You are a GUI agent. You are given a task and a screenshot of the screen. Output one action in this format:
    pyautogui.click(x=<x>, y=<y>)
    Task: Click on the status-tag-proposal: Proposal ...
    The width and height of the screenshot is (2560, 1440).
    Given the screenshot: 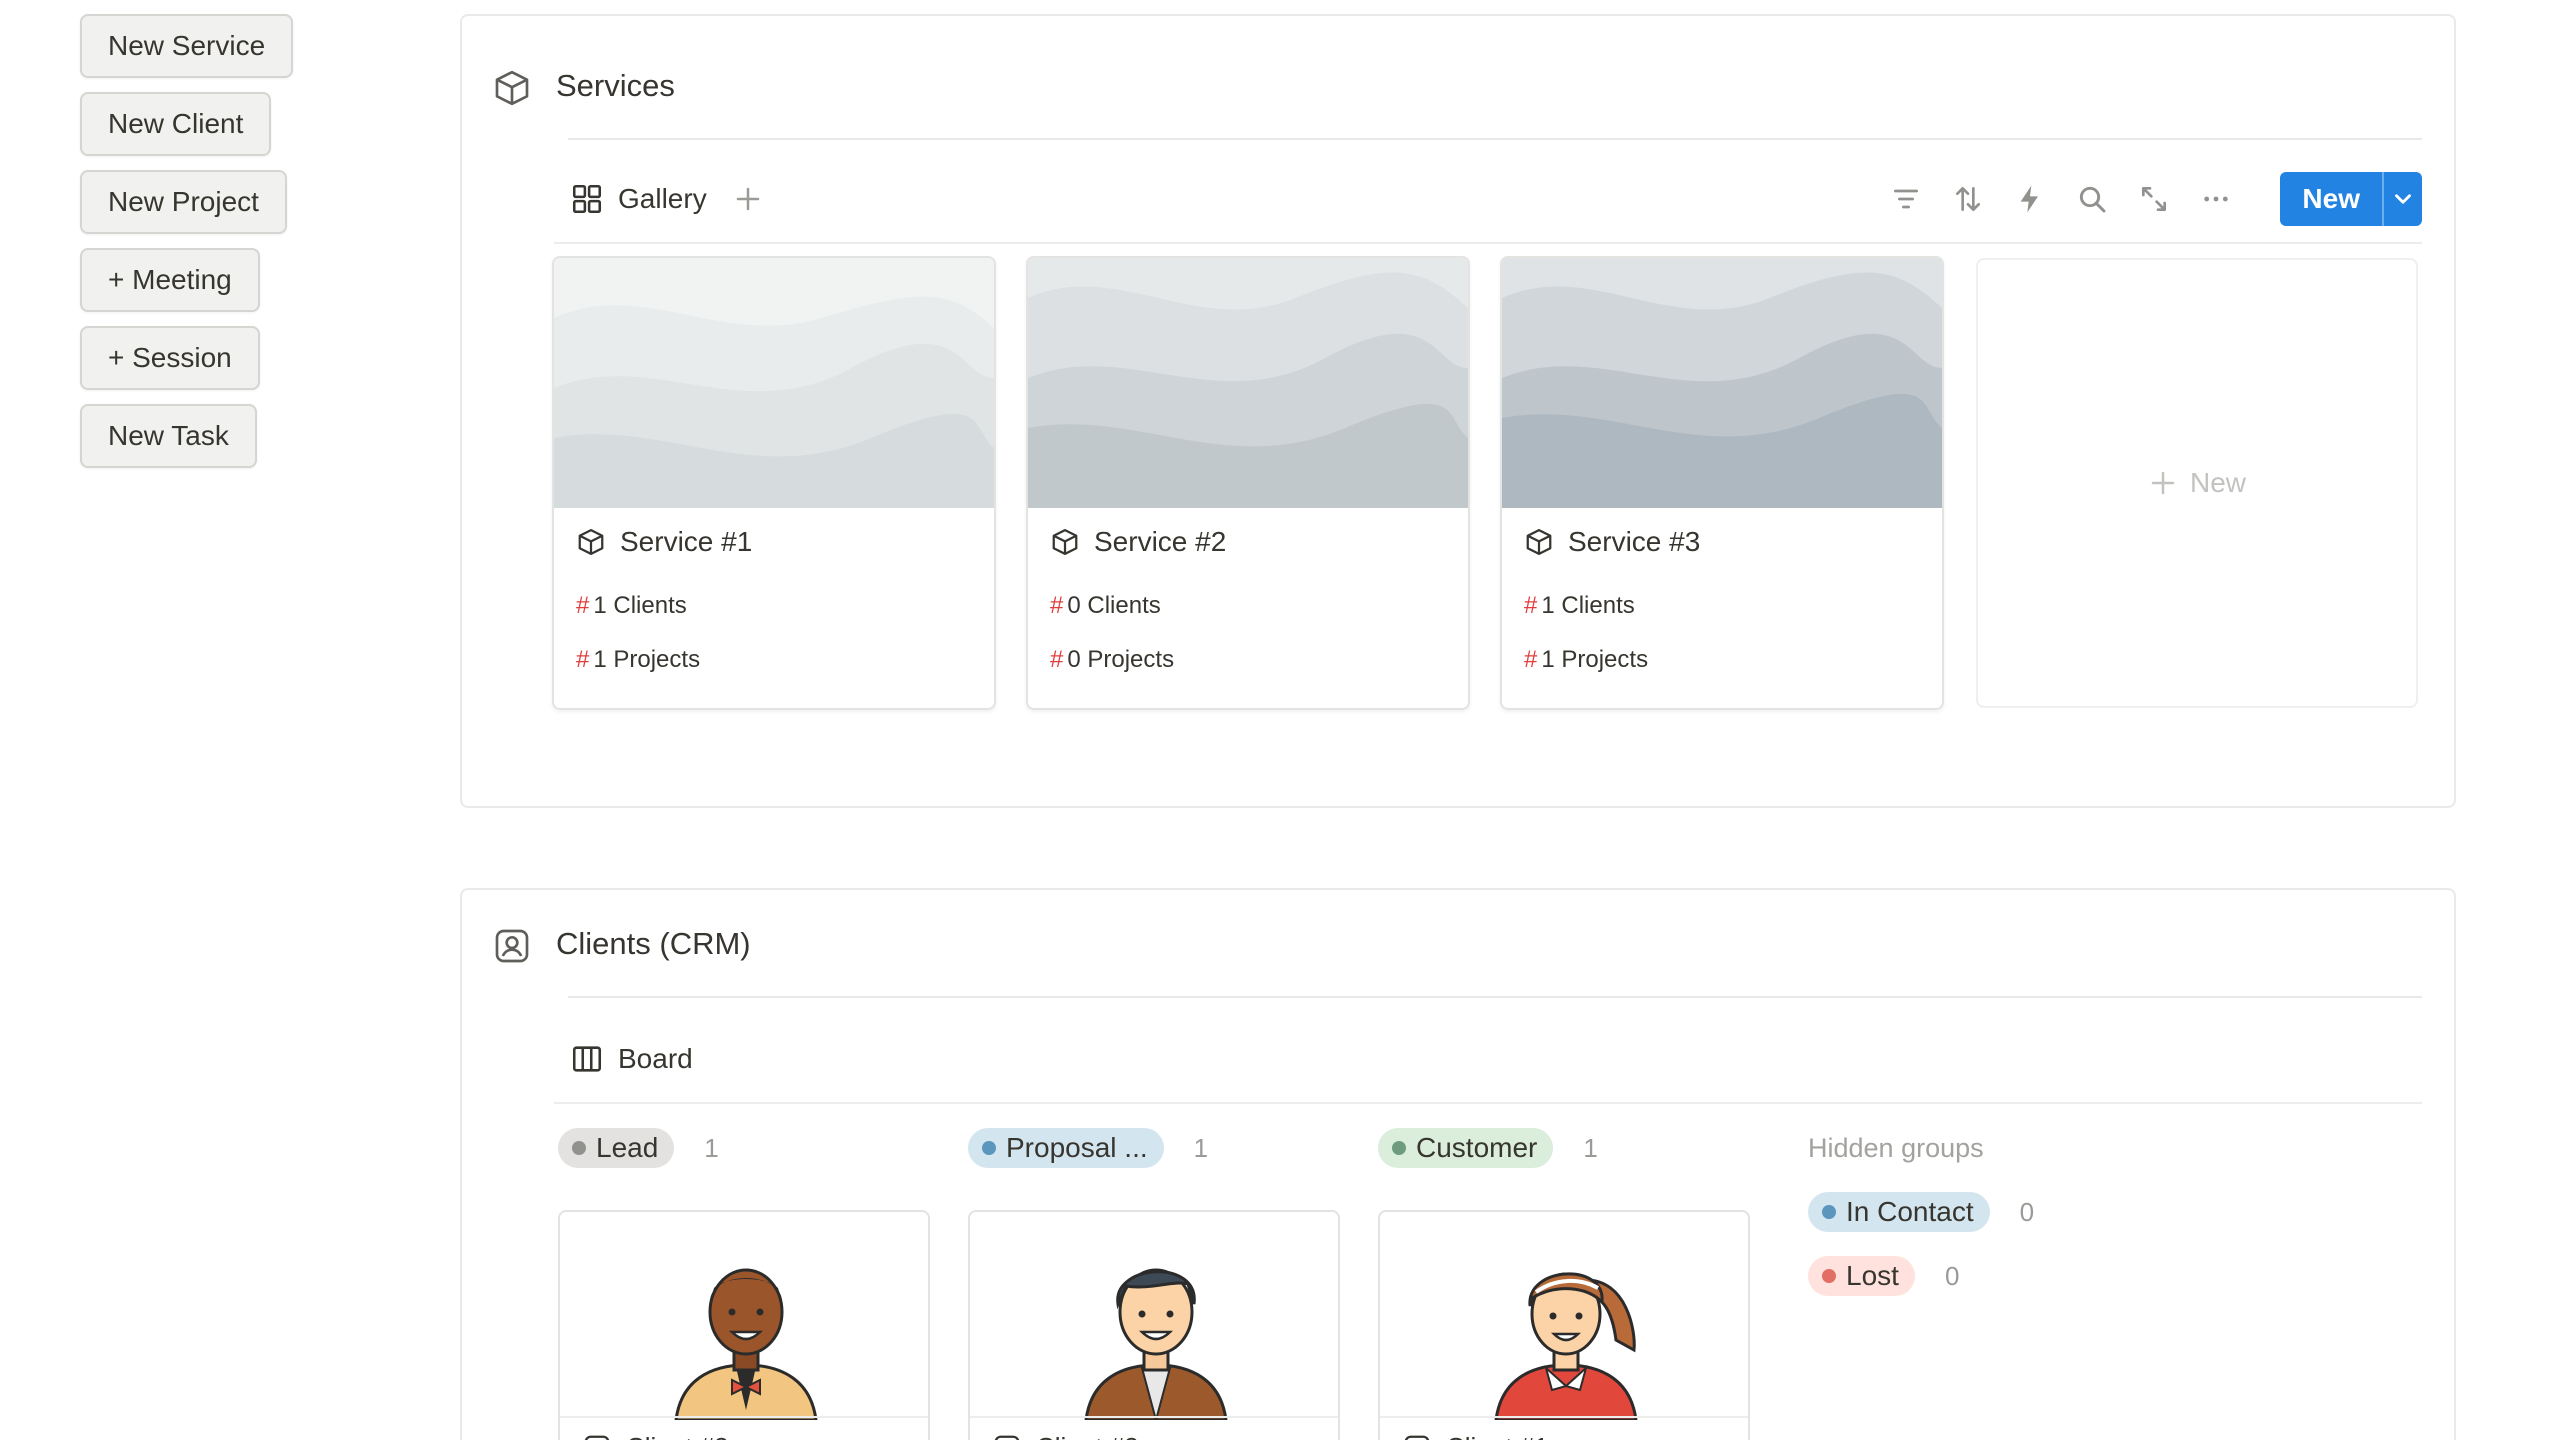 What is the action you would take?
    pyautogui.click(x=1066, y=1148)
    